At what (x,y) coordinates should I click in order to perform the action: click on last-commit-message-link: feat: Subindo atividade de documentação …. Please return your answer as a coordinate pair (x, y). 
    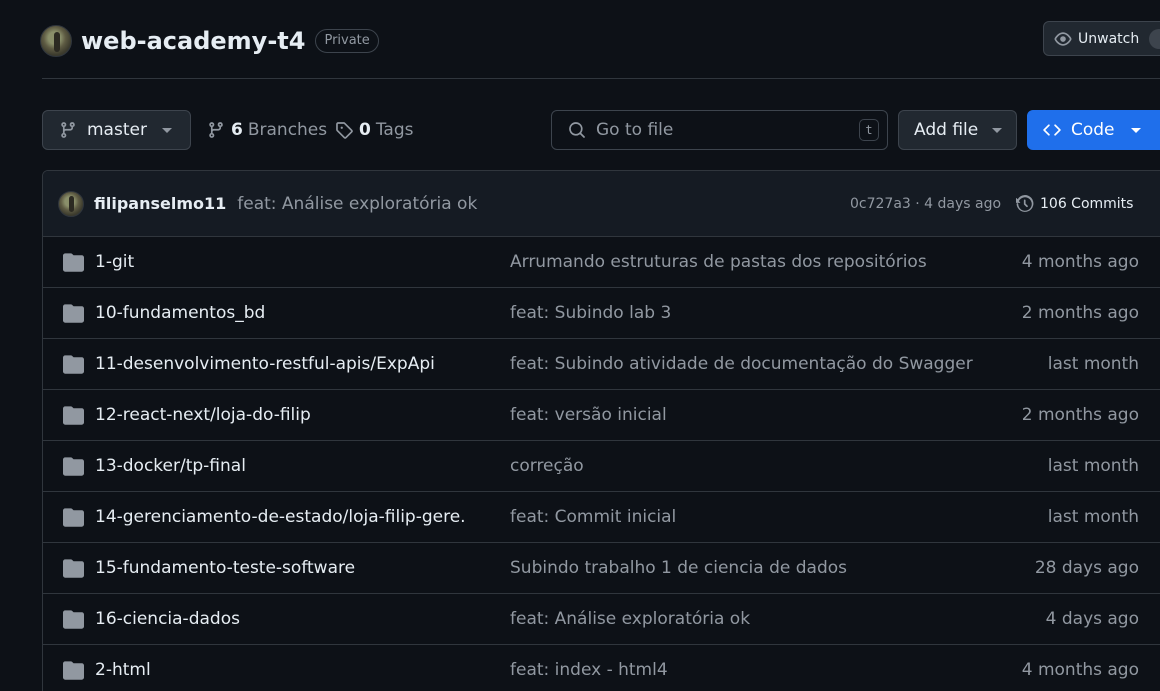
    Looking at the image, I should click on (741, 364).